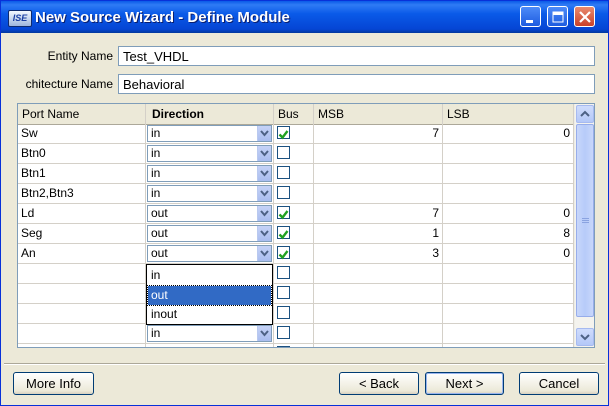 The width and height of the screenshot is (609, 406). Describe the element at coordinates (82, 254) in the screenshot. I see `port-name-cell: An` at that location.